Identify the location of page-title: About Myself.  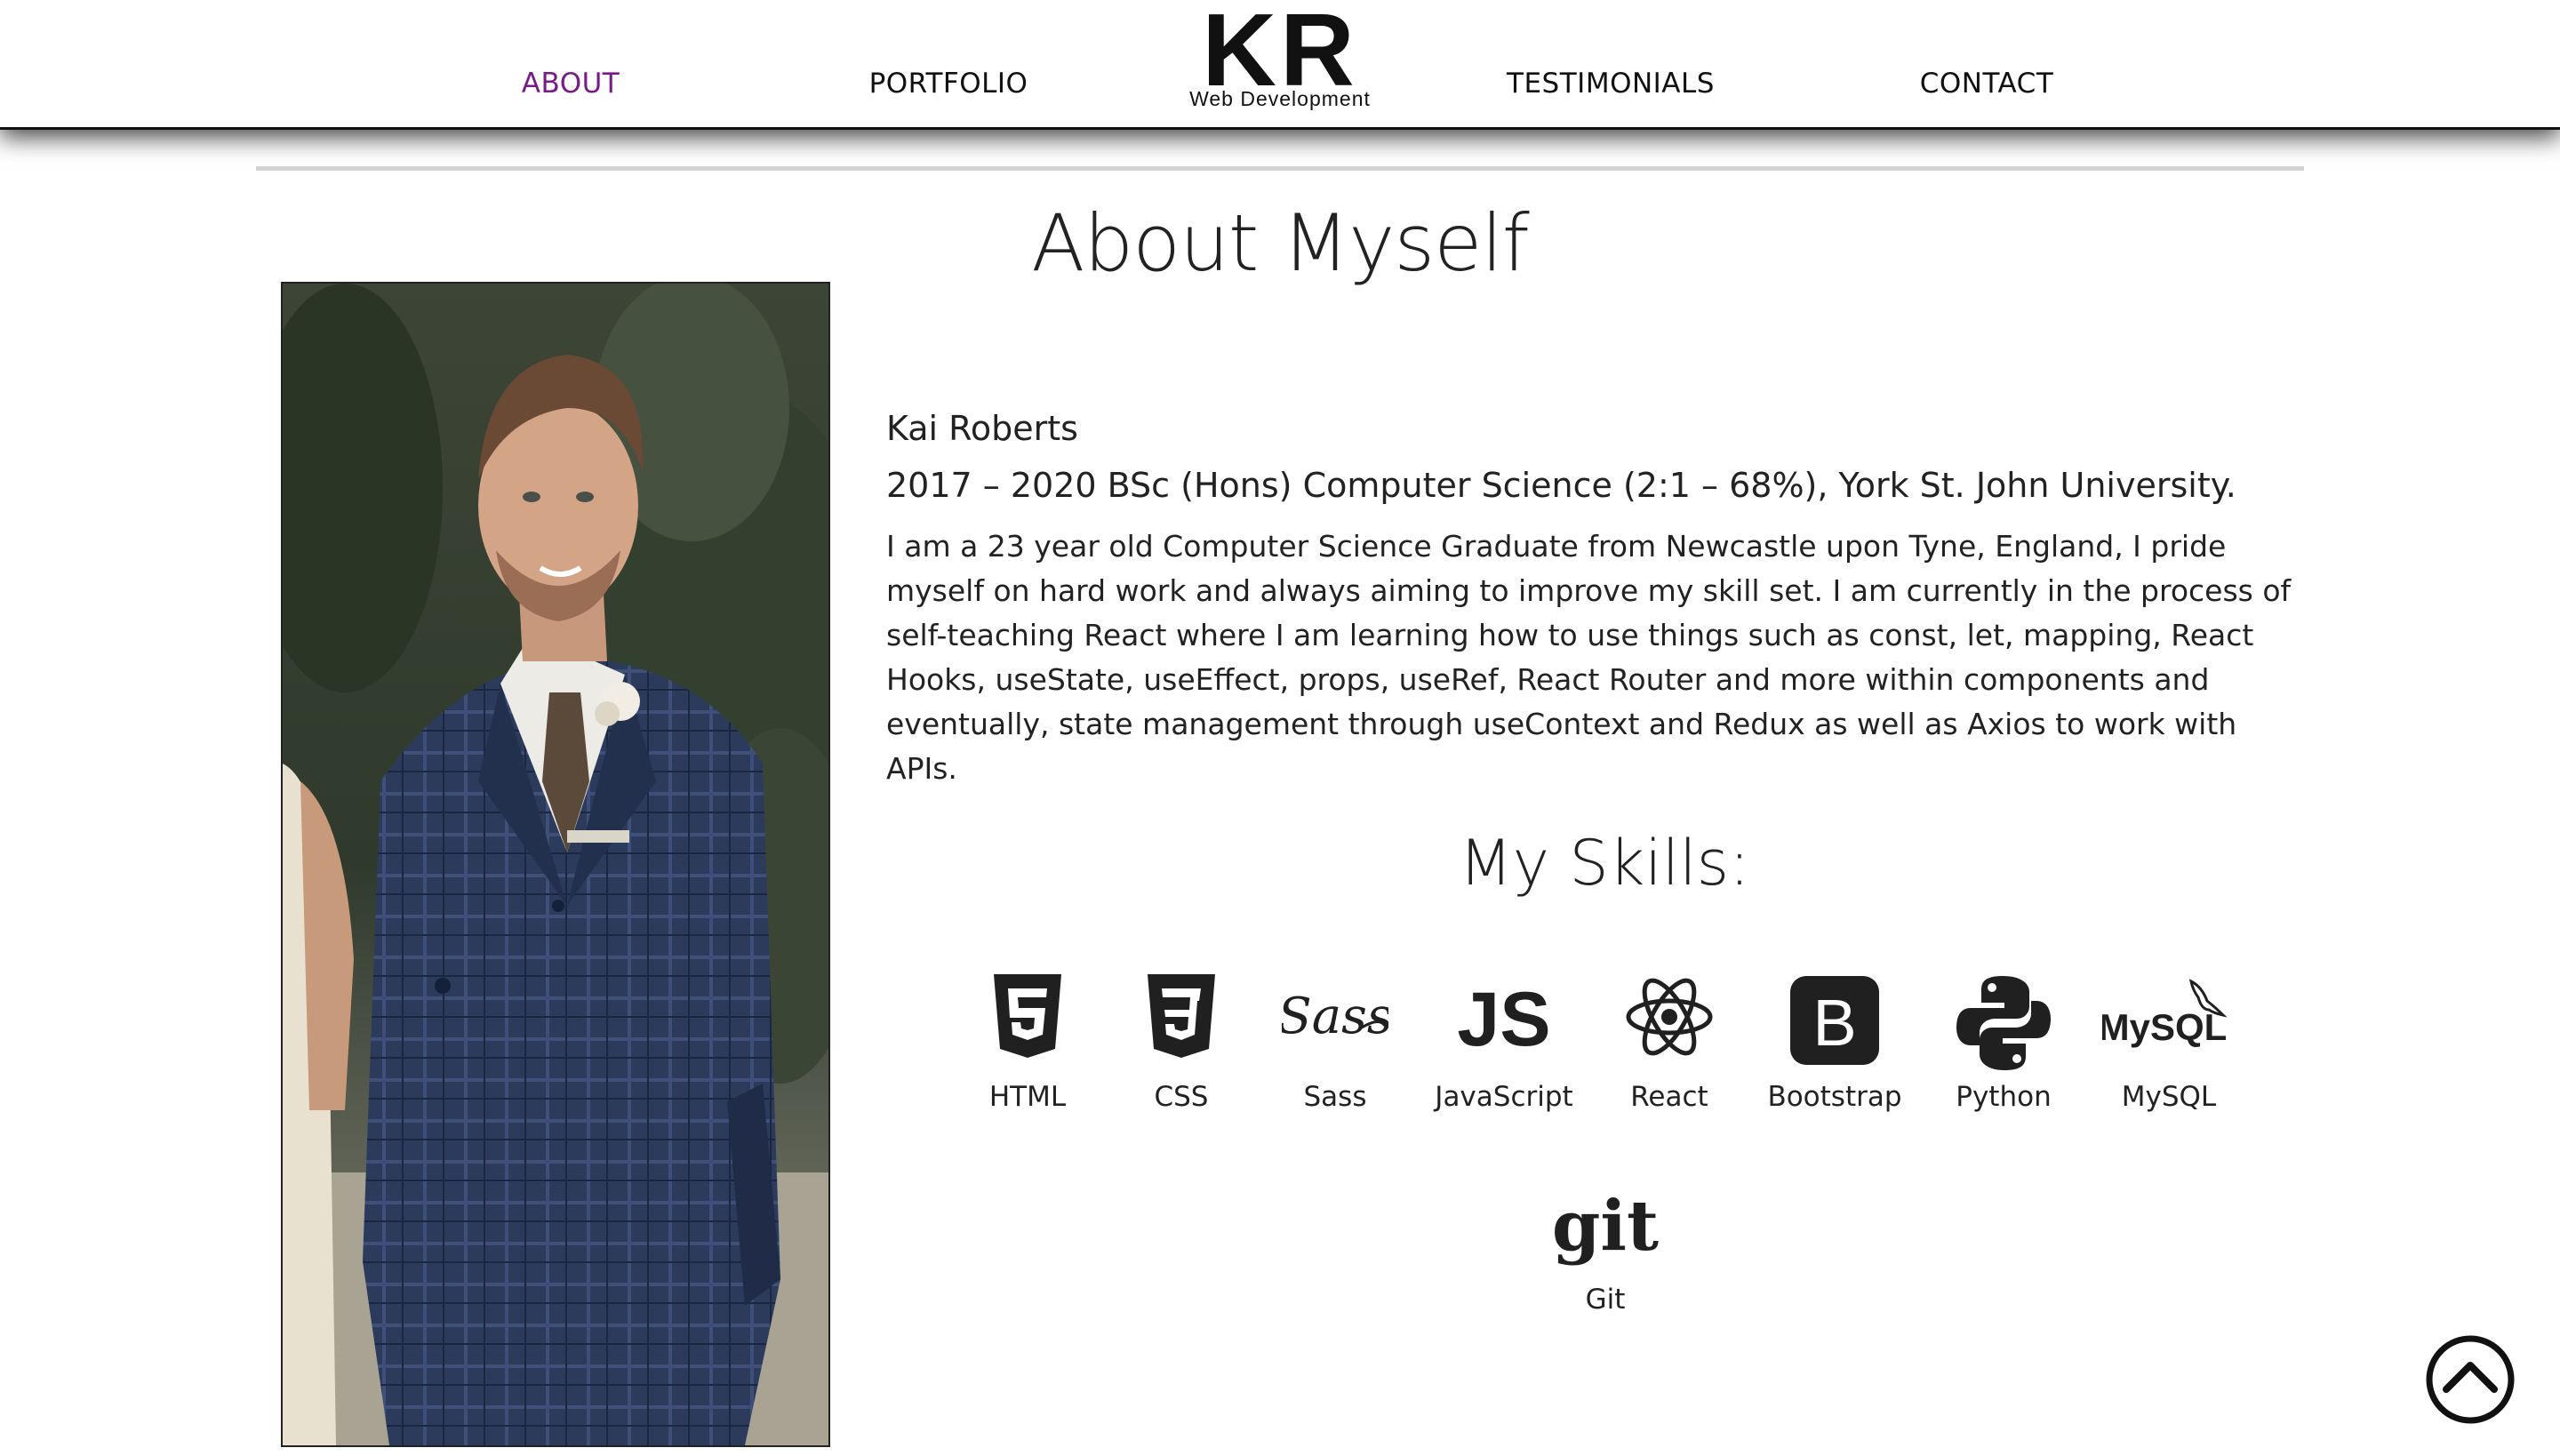
(1280, 243).